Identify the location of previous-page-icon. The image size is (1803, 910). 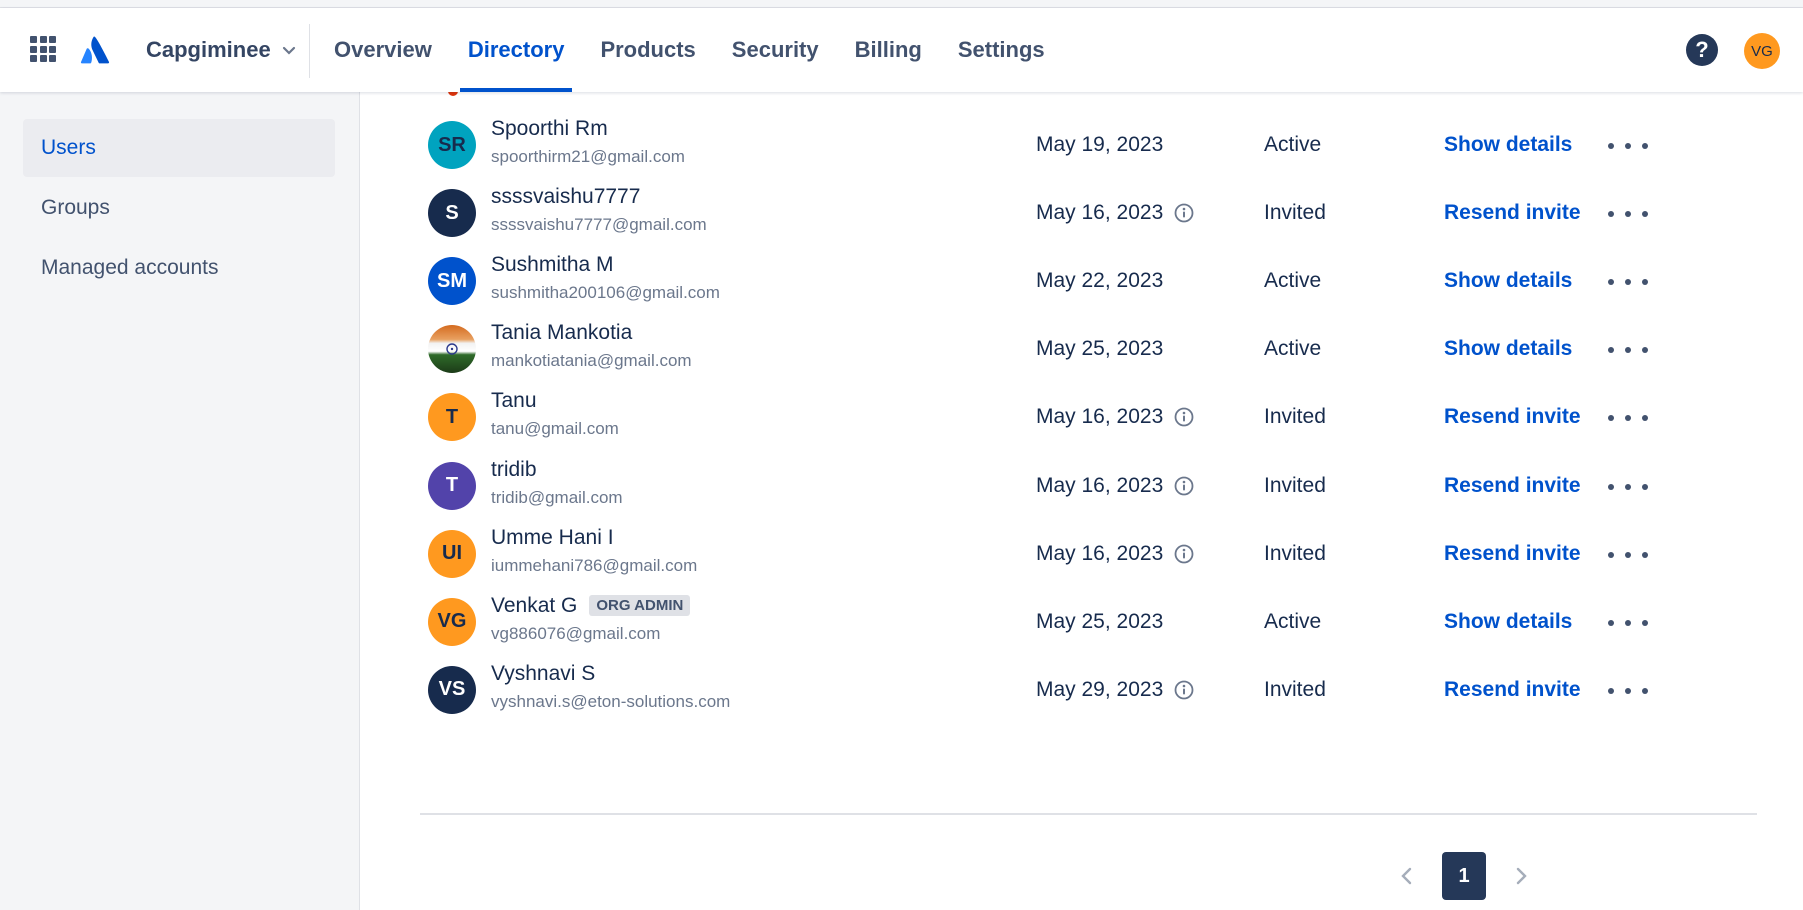
(1407, 876).